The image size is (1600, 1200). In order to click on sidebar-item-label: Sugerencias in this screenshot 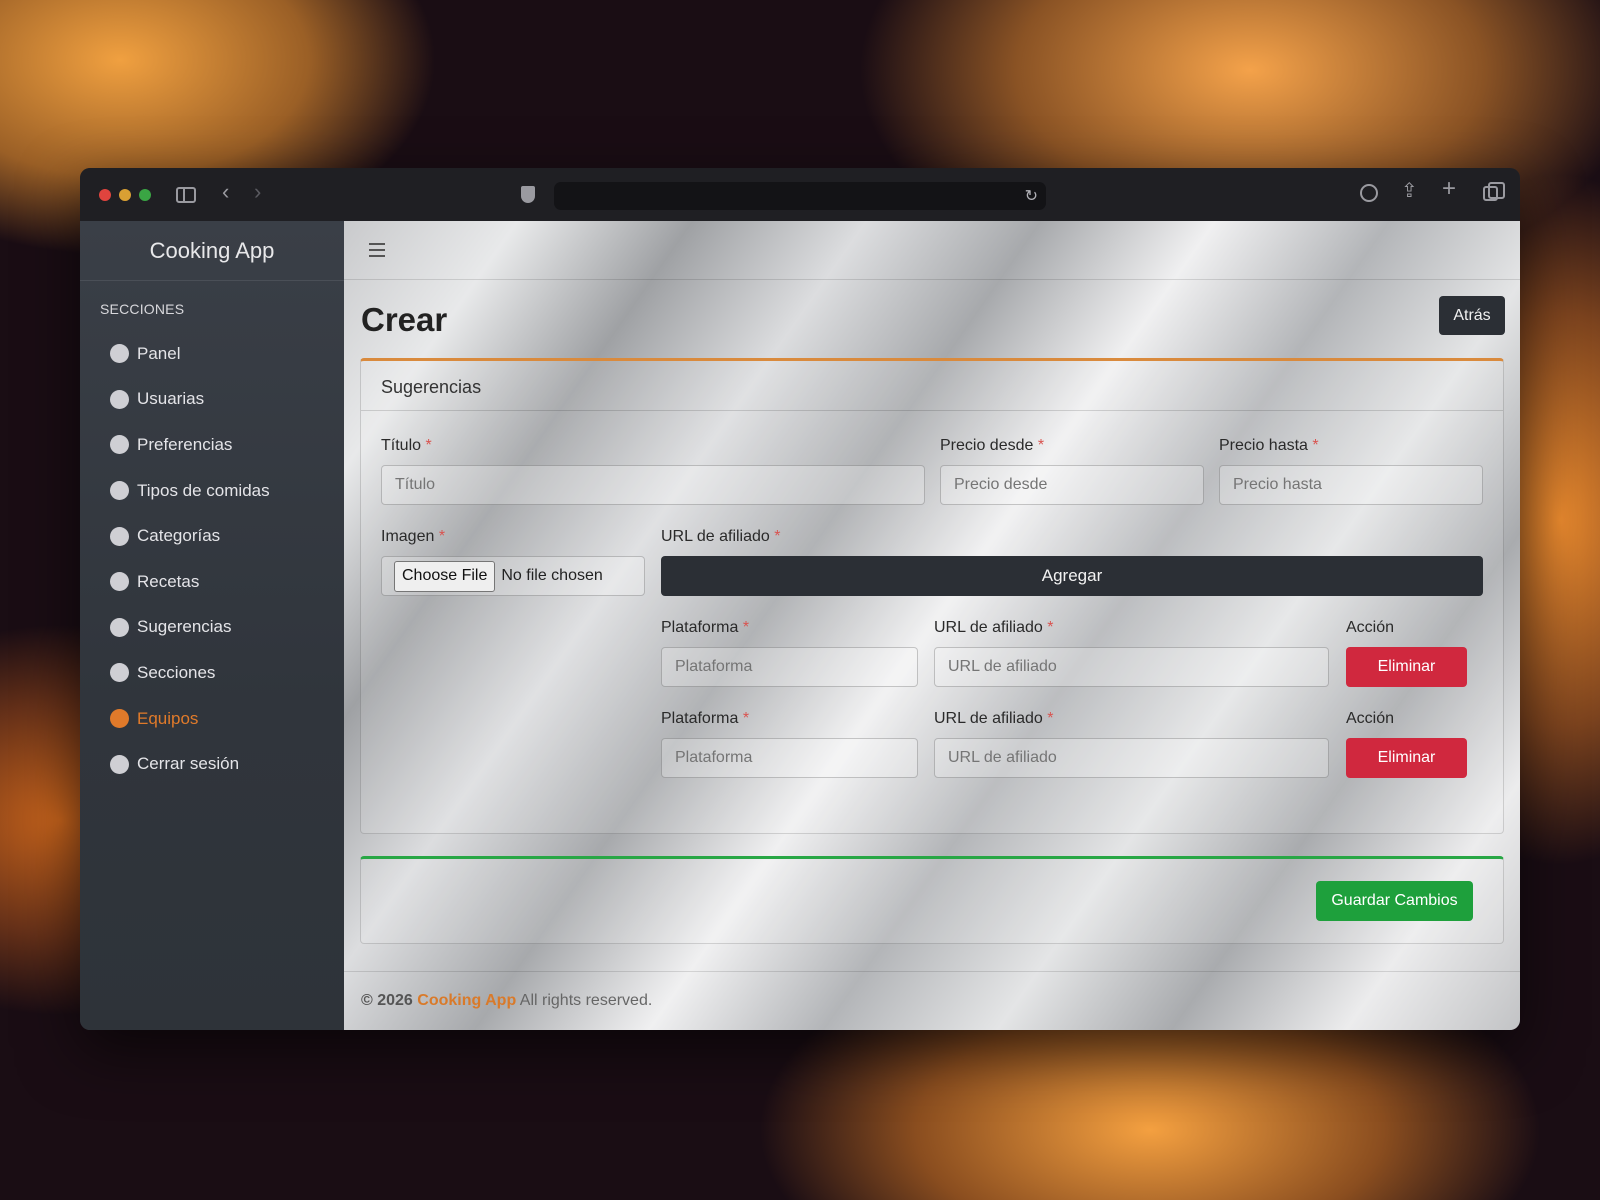, I will do `click(184, 627)`.